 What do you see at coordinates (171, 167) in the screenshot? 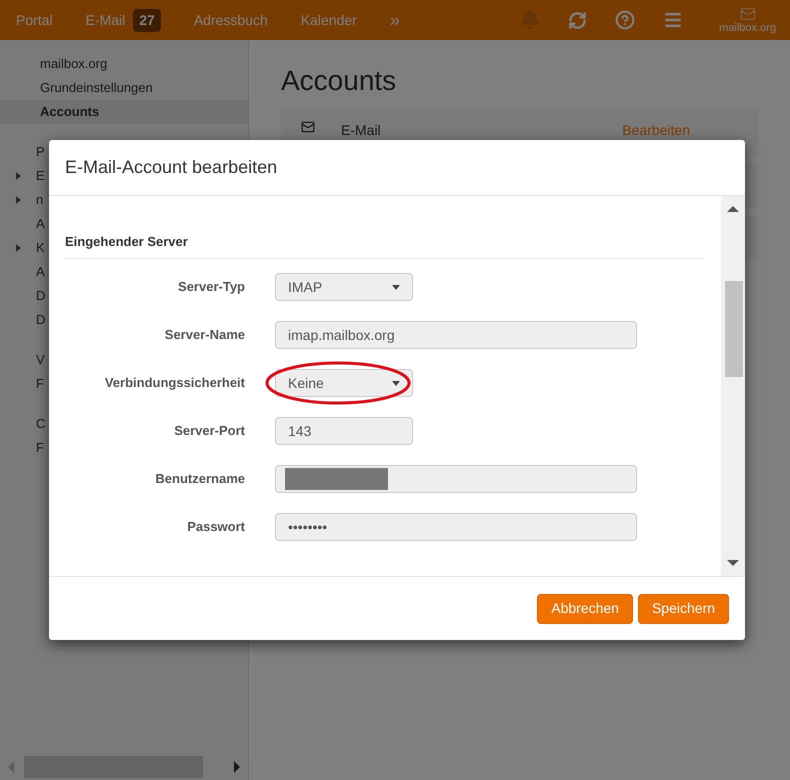
I see `dialog-title: E-Mail-Account bearbeiten` at bounding box center [171, 167].